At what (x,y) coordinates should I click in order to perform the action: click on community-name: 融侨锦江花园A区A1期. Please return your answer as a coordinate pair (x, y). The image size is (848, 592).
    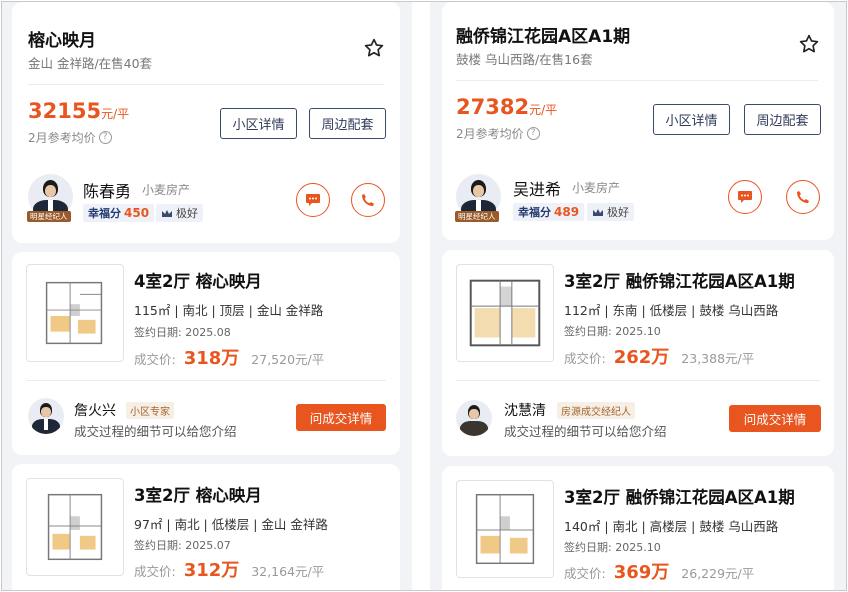
    Looking at the image, I should click on (543, 37).